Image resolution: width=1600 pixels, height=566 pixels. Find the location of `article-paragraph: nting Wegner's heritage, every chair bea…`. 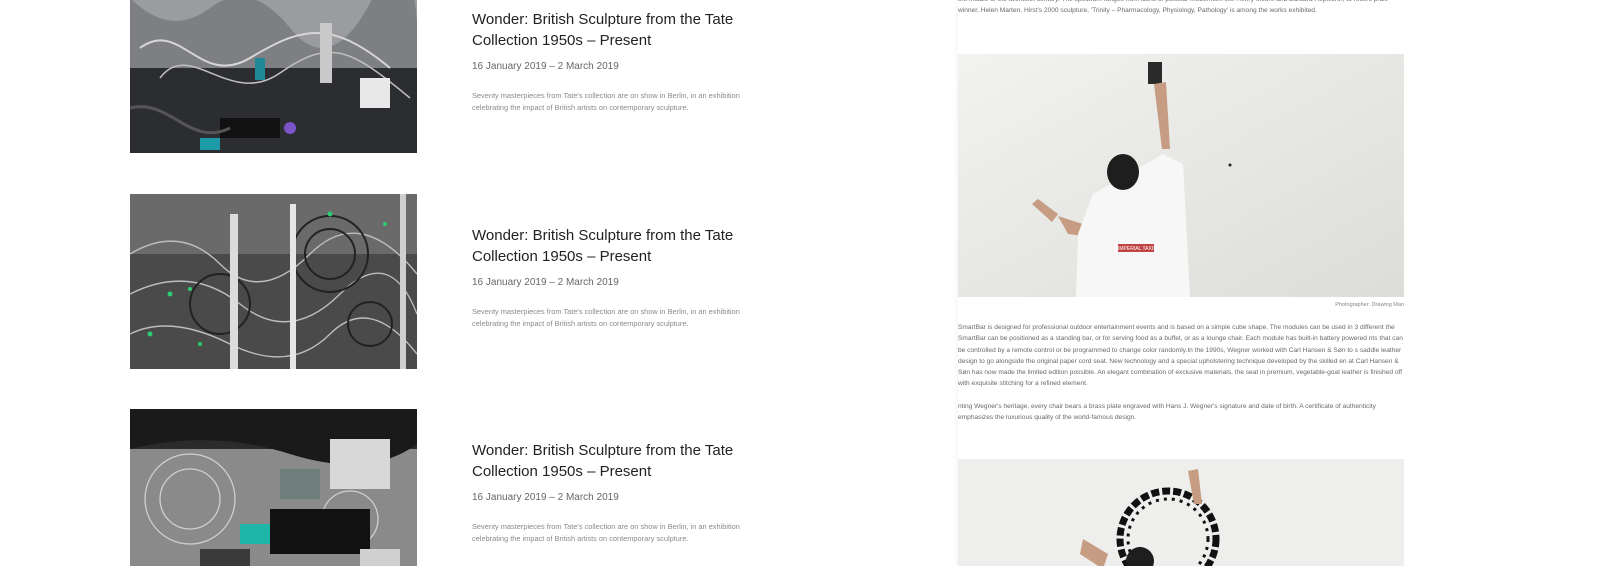

article-paragraph: nting Wegner's heritage, every chair bea… is located at coordinates (1167, 412).